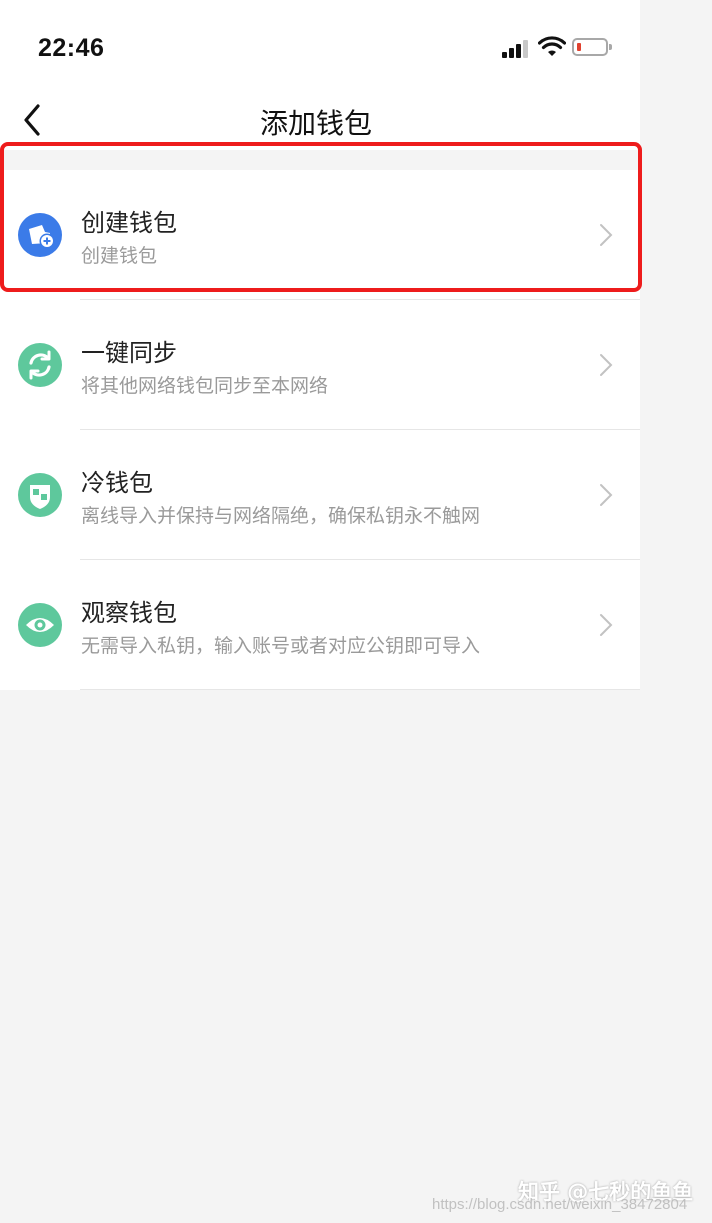  I want to click on cold-wallet-shield-icon, so click(40, 495).